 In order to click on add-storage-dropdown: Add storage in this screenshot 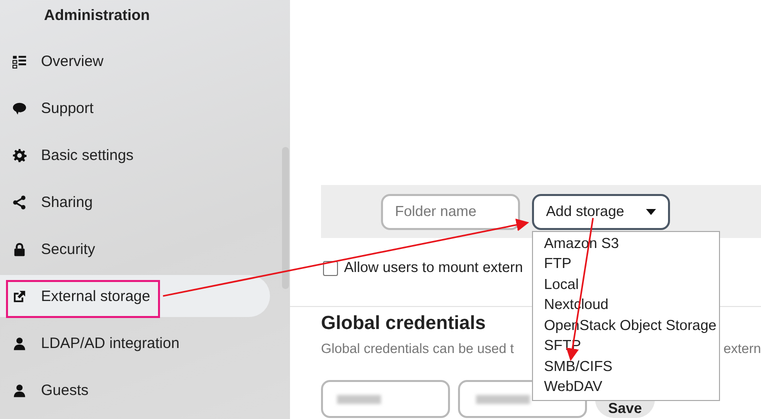, I will do `click(601, 212)`.